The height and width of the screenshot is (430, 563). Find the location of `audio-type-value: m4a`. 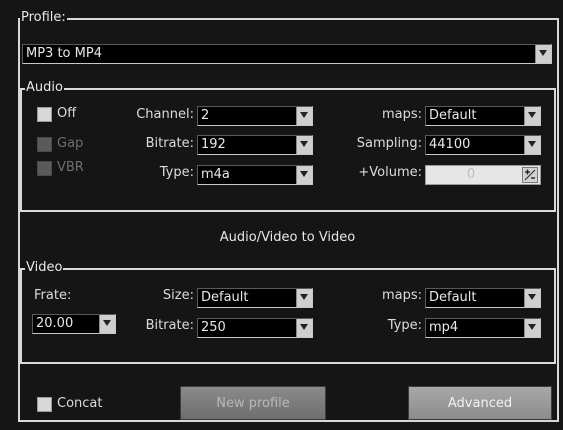

audio-type-value: m4a is located at coordinates (215, 174).